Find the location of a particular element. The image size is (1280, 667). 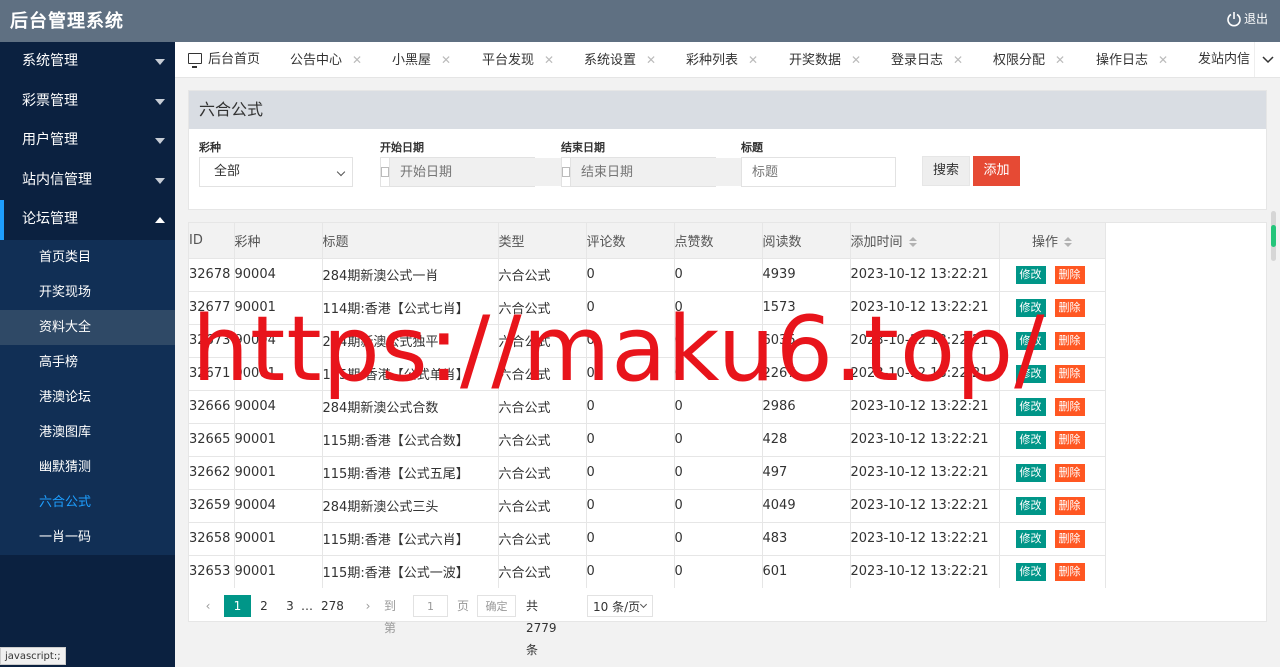

page-current: 1 is located at coordinates (237, 606).